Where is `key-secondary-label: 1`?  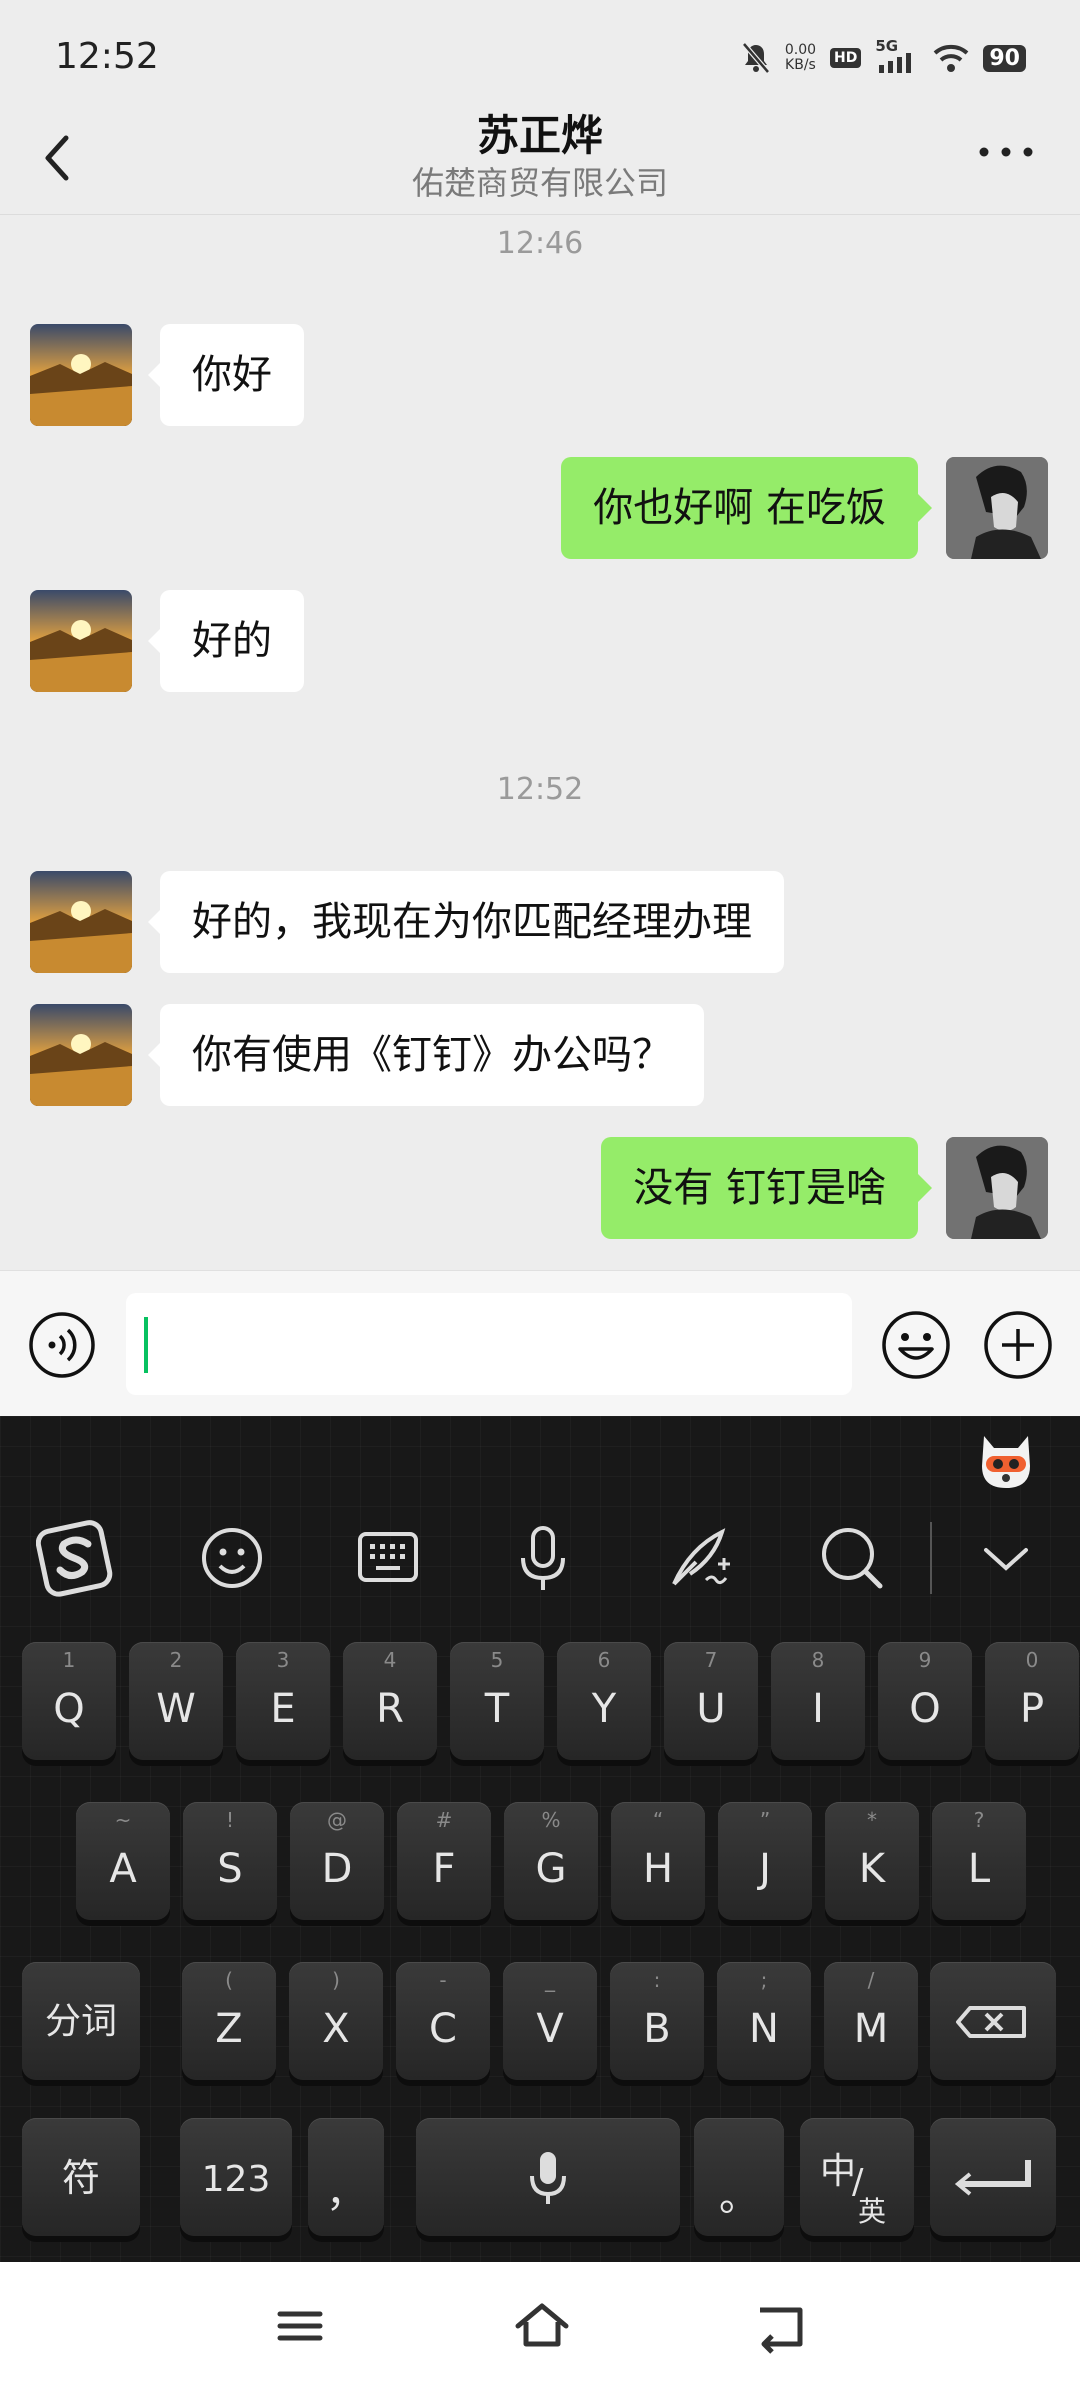 key-secondary-label: 1 is located at coordinates (69, 1660).